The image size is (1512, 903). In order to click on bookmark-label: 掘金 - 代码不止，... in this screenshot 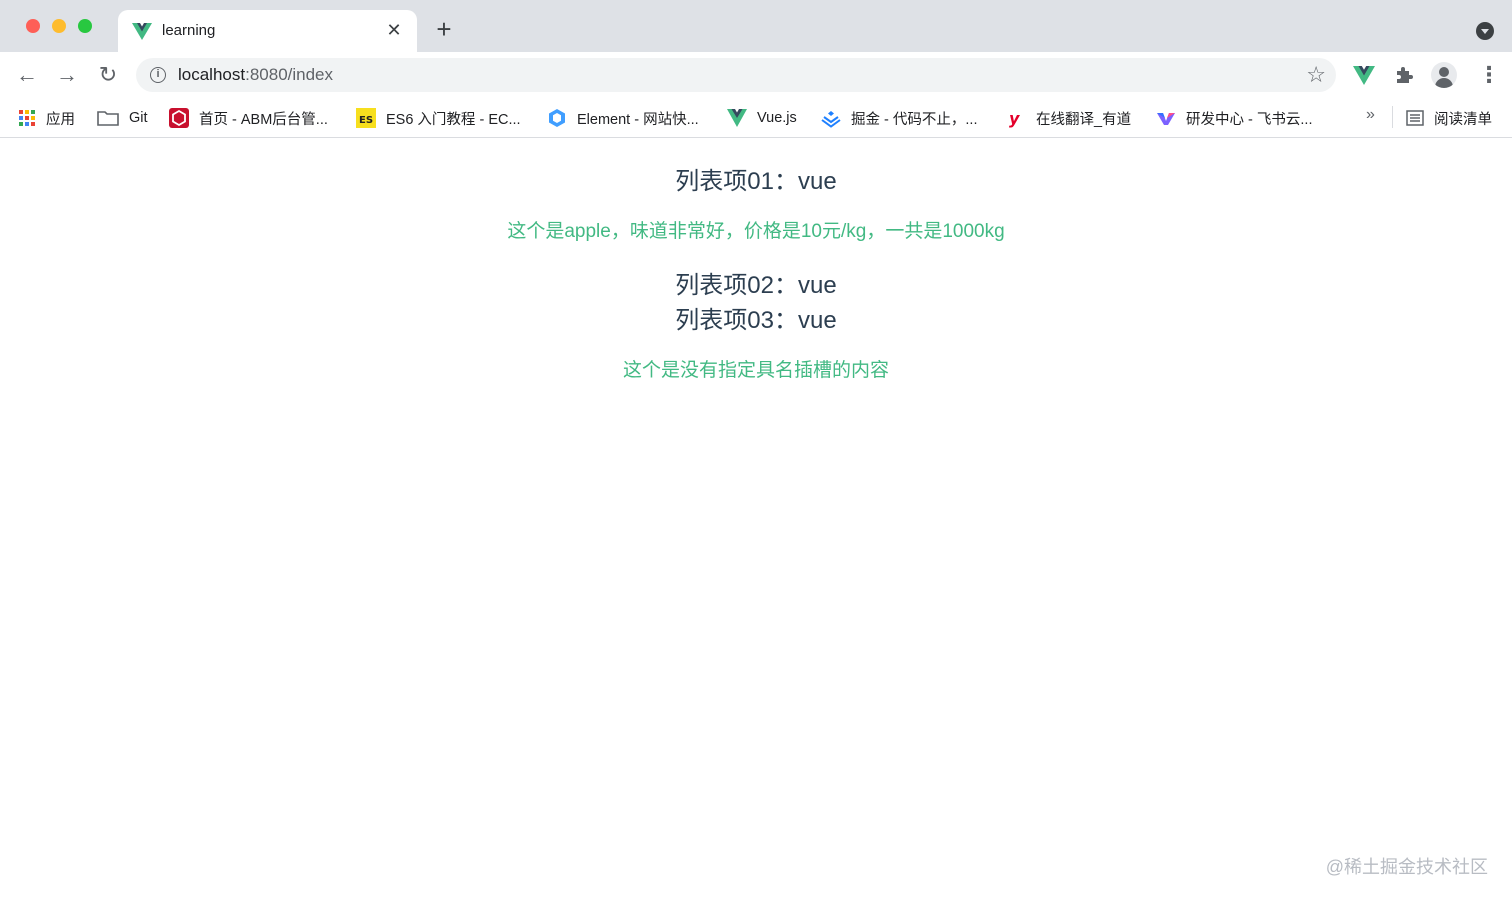, I will do `click(914, 119)`.